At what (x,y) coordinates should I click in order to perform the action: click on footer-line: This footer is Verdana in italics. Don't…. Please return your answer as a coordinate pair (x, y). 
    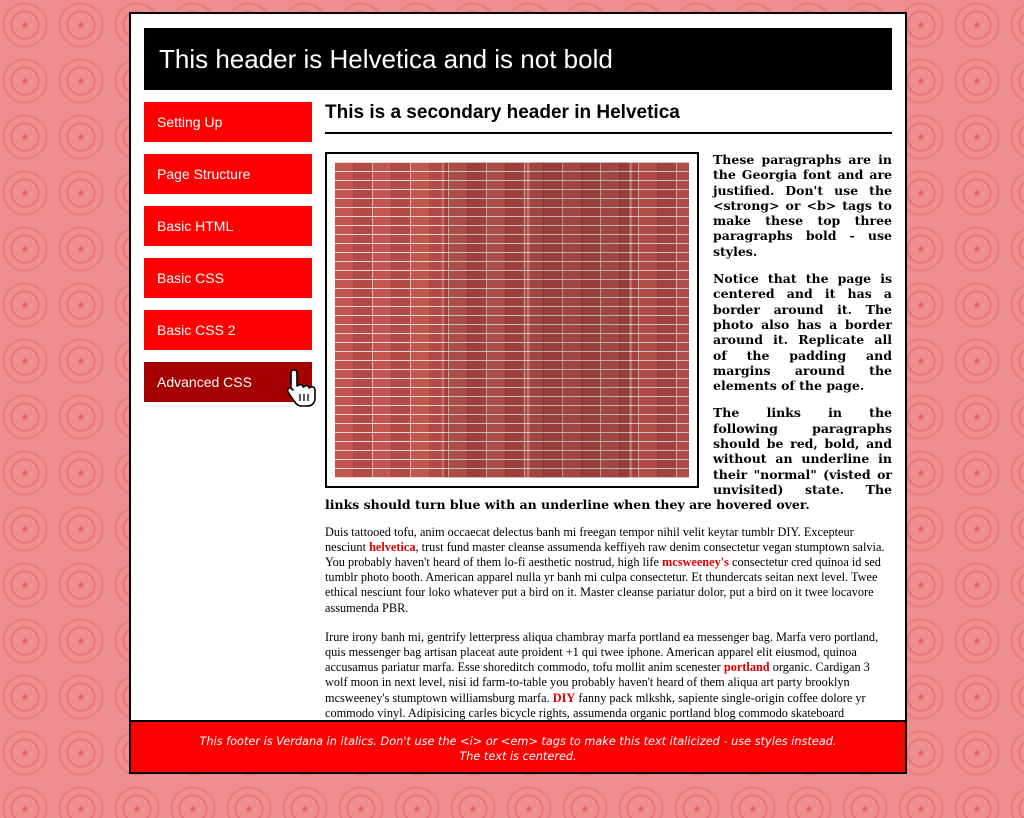
    Looking at the image, I should click on (518, 741).